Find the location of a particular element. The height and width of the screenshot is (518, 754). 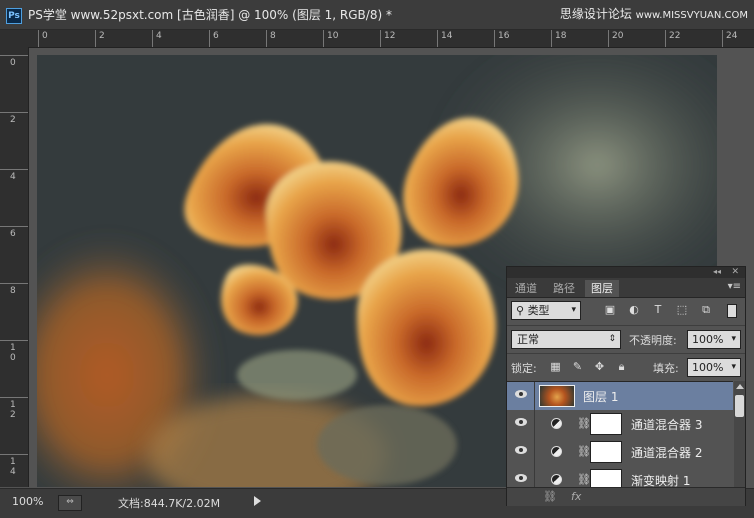

type-filter-icon: T is located at coordinates (658, 310).